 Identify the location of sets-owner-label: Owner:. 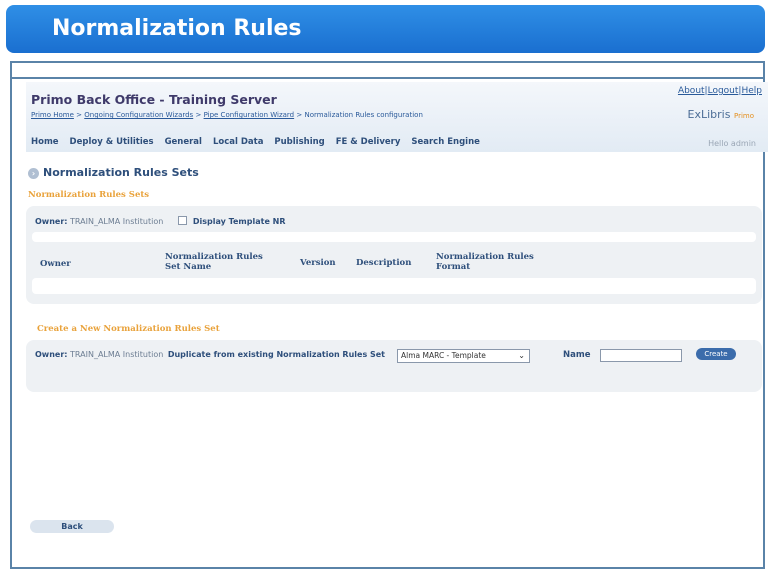
(51, 221).